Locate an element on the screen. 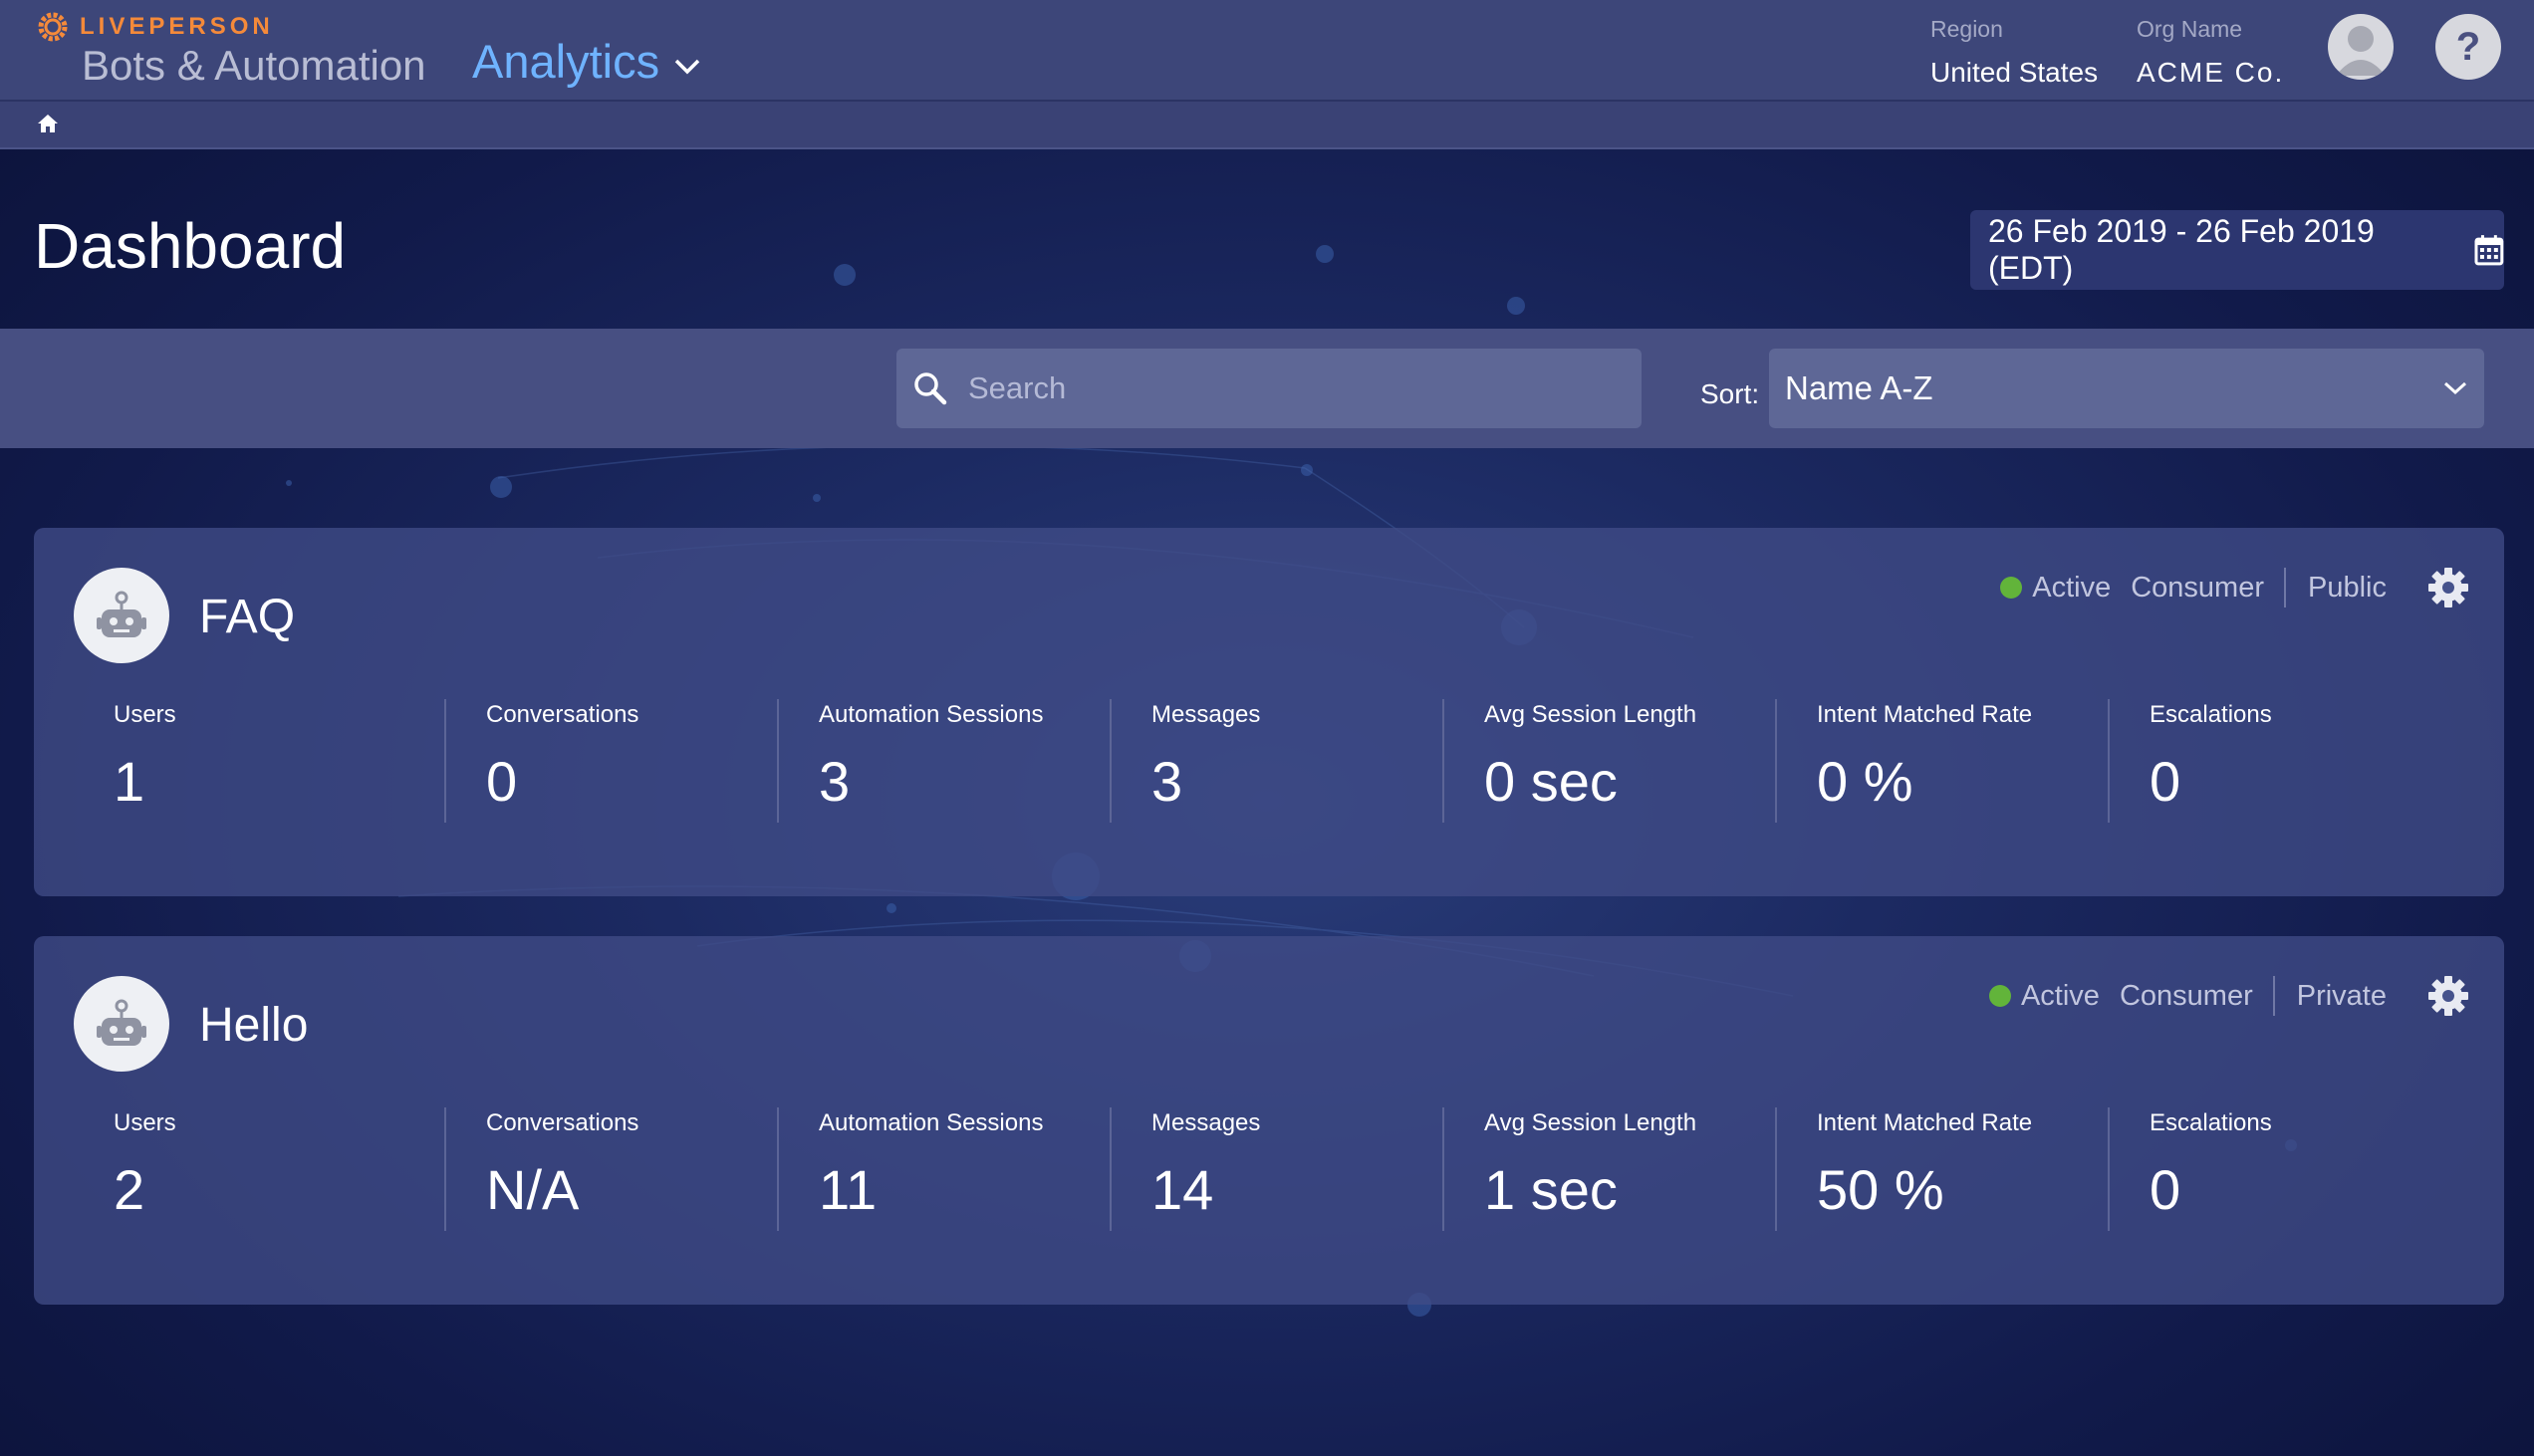 This screenshot has width=2534, height=1456. sort-value: Name A-Z is located at coordinates (1859, 387).